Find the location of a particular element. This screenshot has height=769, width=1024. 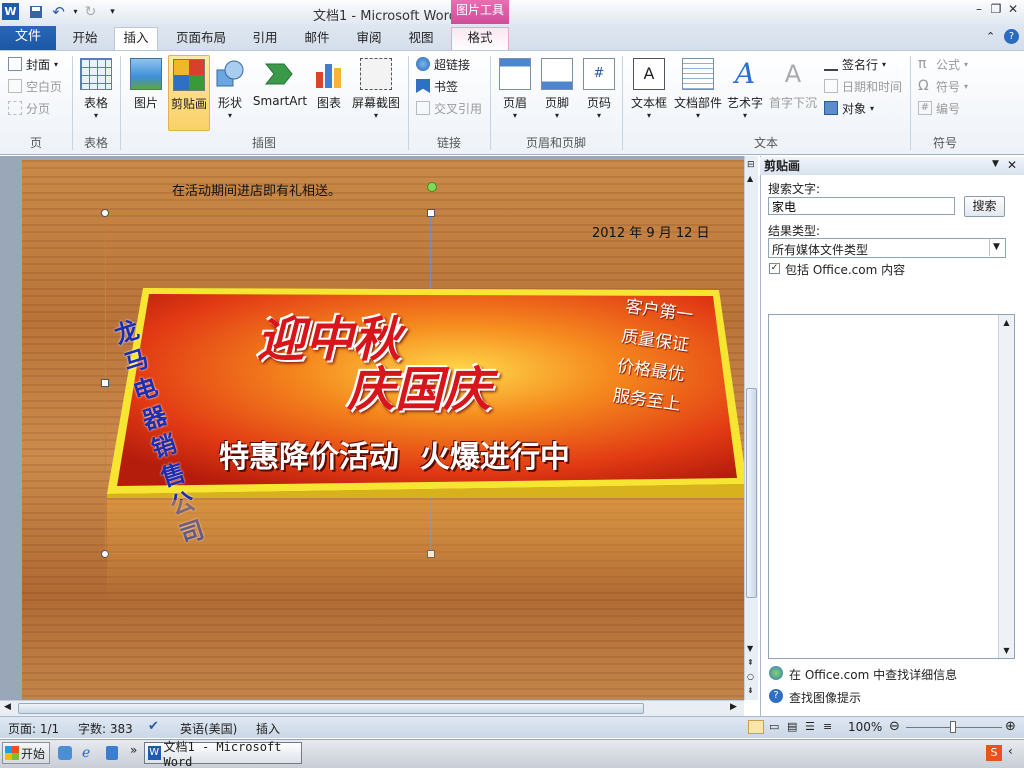

wordart-button: A 艺术字 ▾ is located at coordinates (745, 93).